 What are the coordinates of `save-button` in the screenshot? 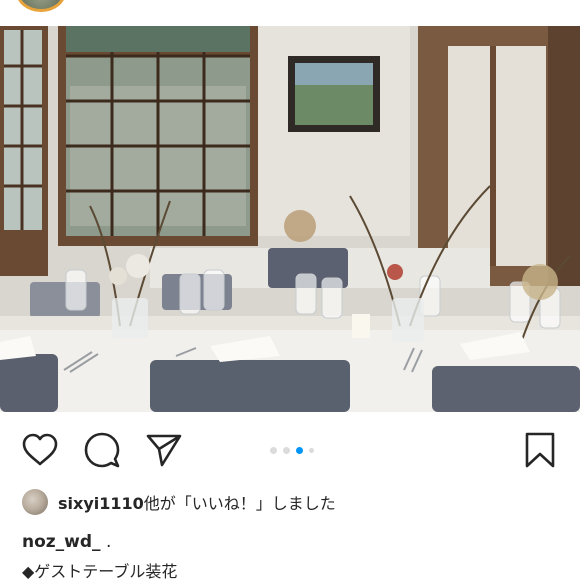 It's located at (540, 450).